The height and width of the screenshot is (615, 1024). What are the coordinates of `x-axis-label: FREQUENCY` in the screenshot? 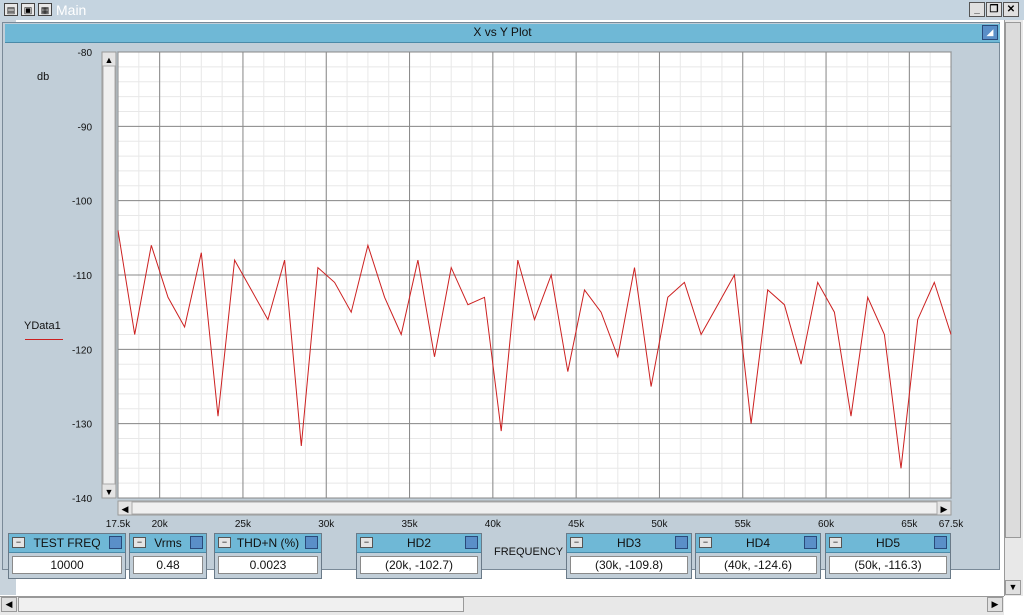 It's located at (529, 552).